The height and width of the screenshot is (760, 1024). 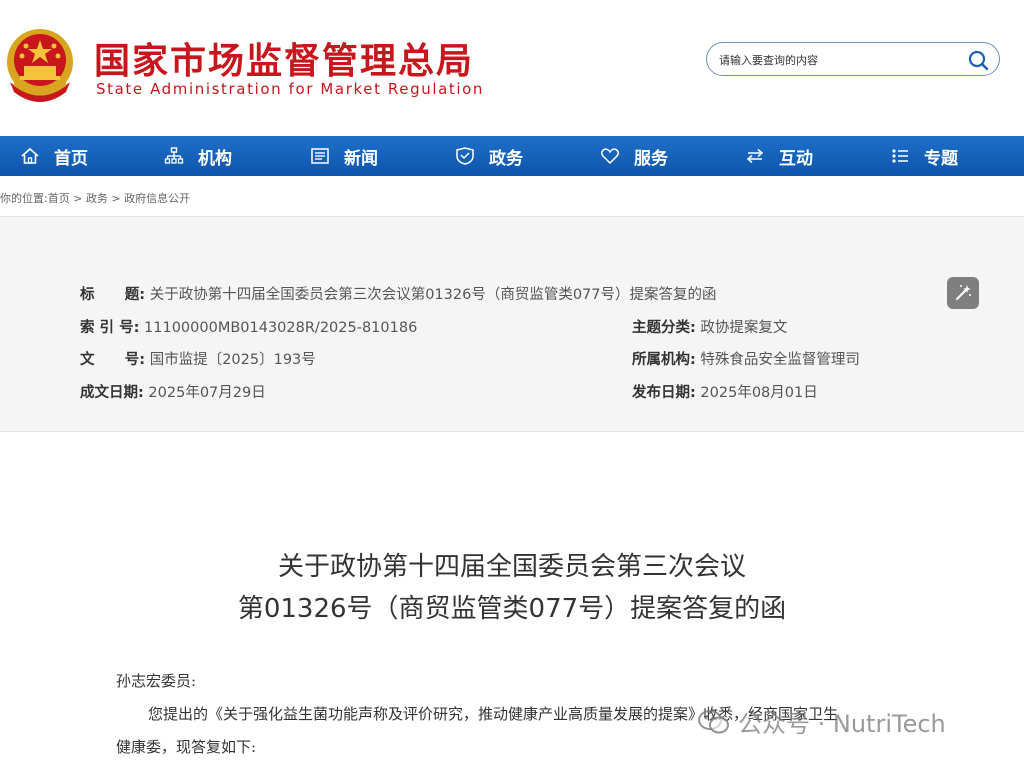 I want to click on breadcrumb: 你的位置:首页 > 政务 > 政府信息公开, so click(x=95, y=198).